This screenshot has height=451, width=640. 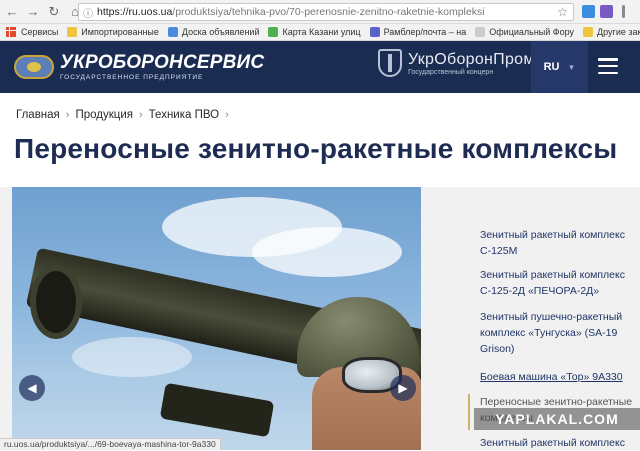 What do you see at coordinates (33, 12) in the screenshot?
I see `forward-icon: →` at bounding box center [33, 12].